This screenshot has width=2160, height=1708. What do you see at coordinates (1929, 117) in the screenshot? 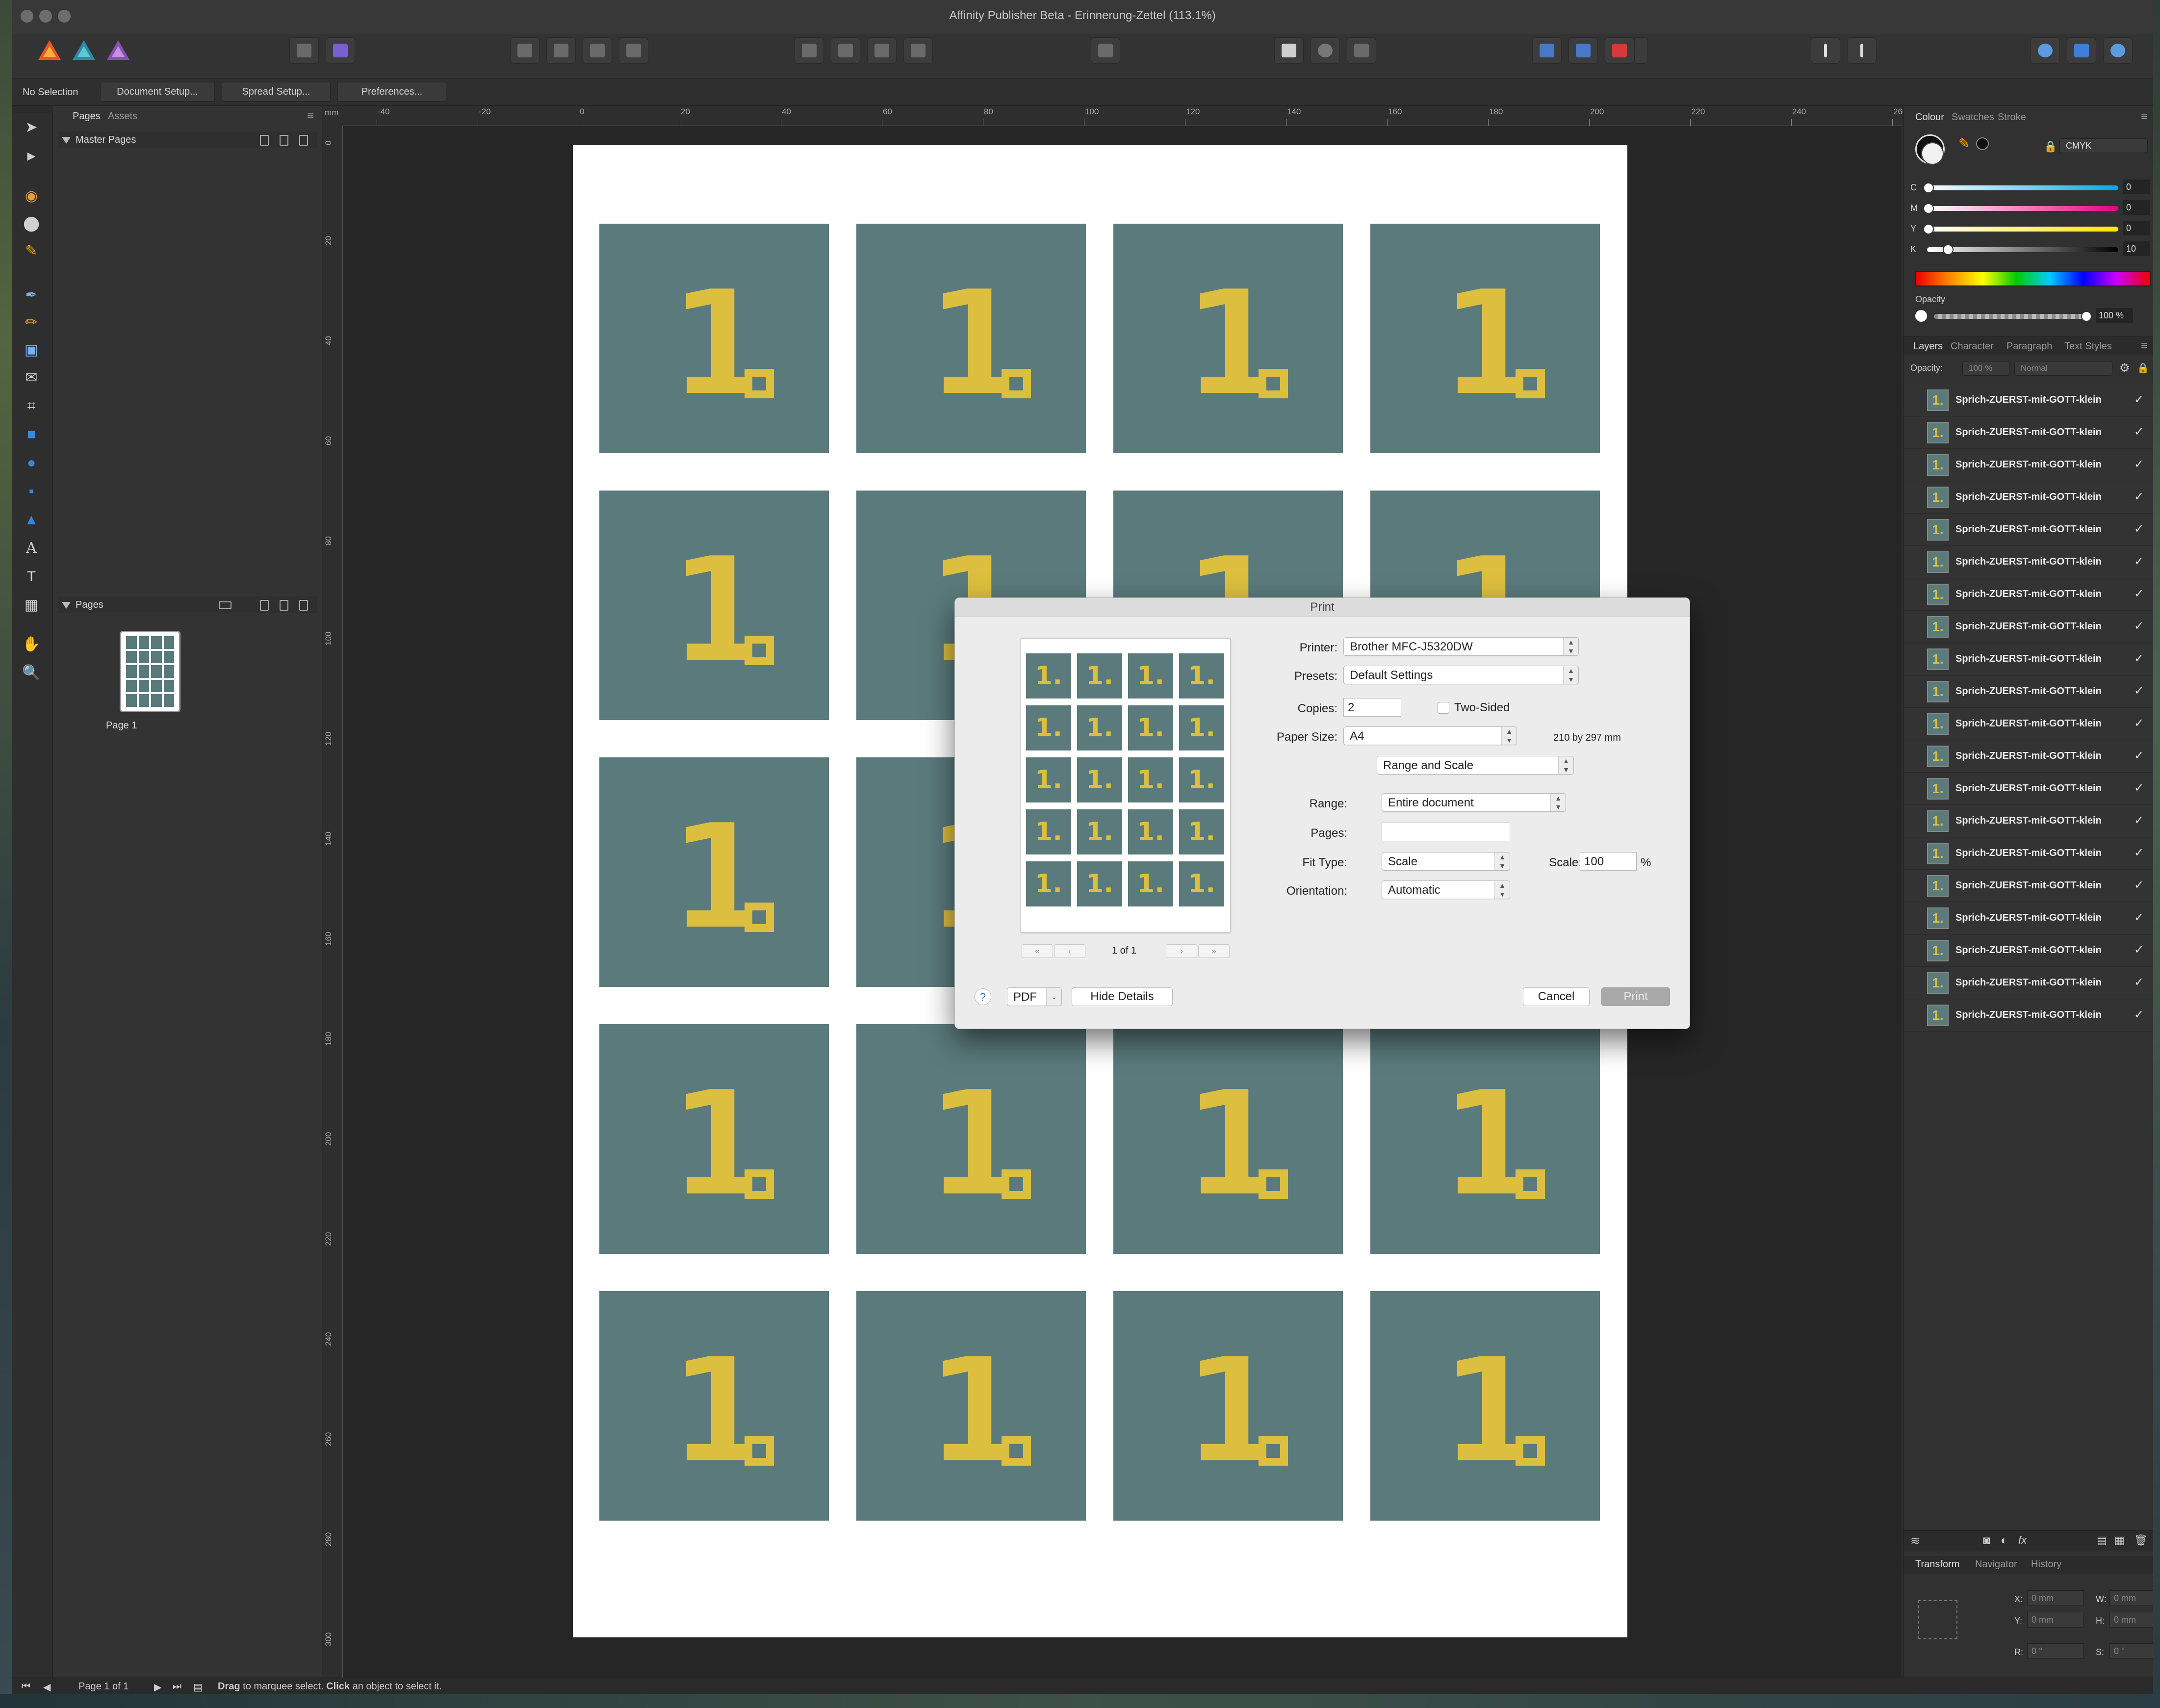
I see `tab-colour: Colour` at bounding box center [1929, 117].